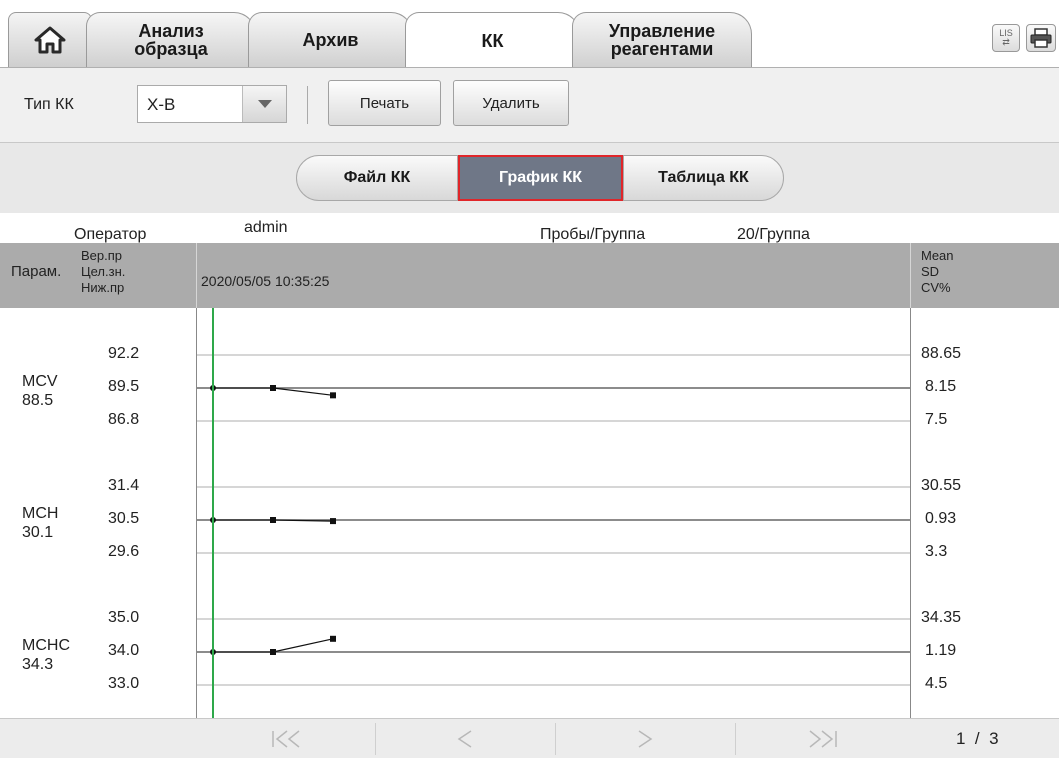  What do you see at coordinates (910, 513) in the screenshot?
I see `chart-right-border` at bounding box center [910, 513].